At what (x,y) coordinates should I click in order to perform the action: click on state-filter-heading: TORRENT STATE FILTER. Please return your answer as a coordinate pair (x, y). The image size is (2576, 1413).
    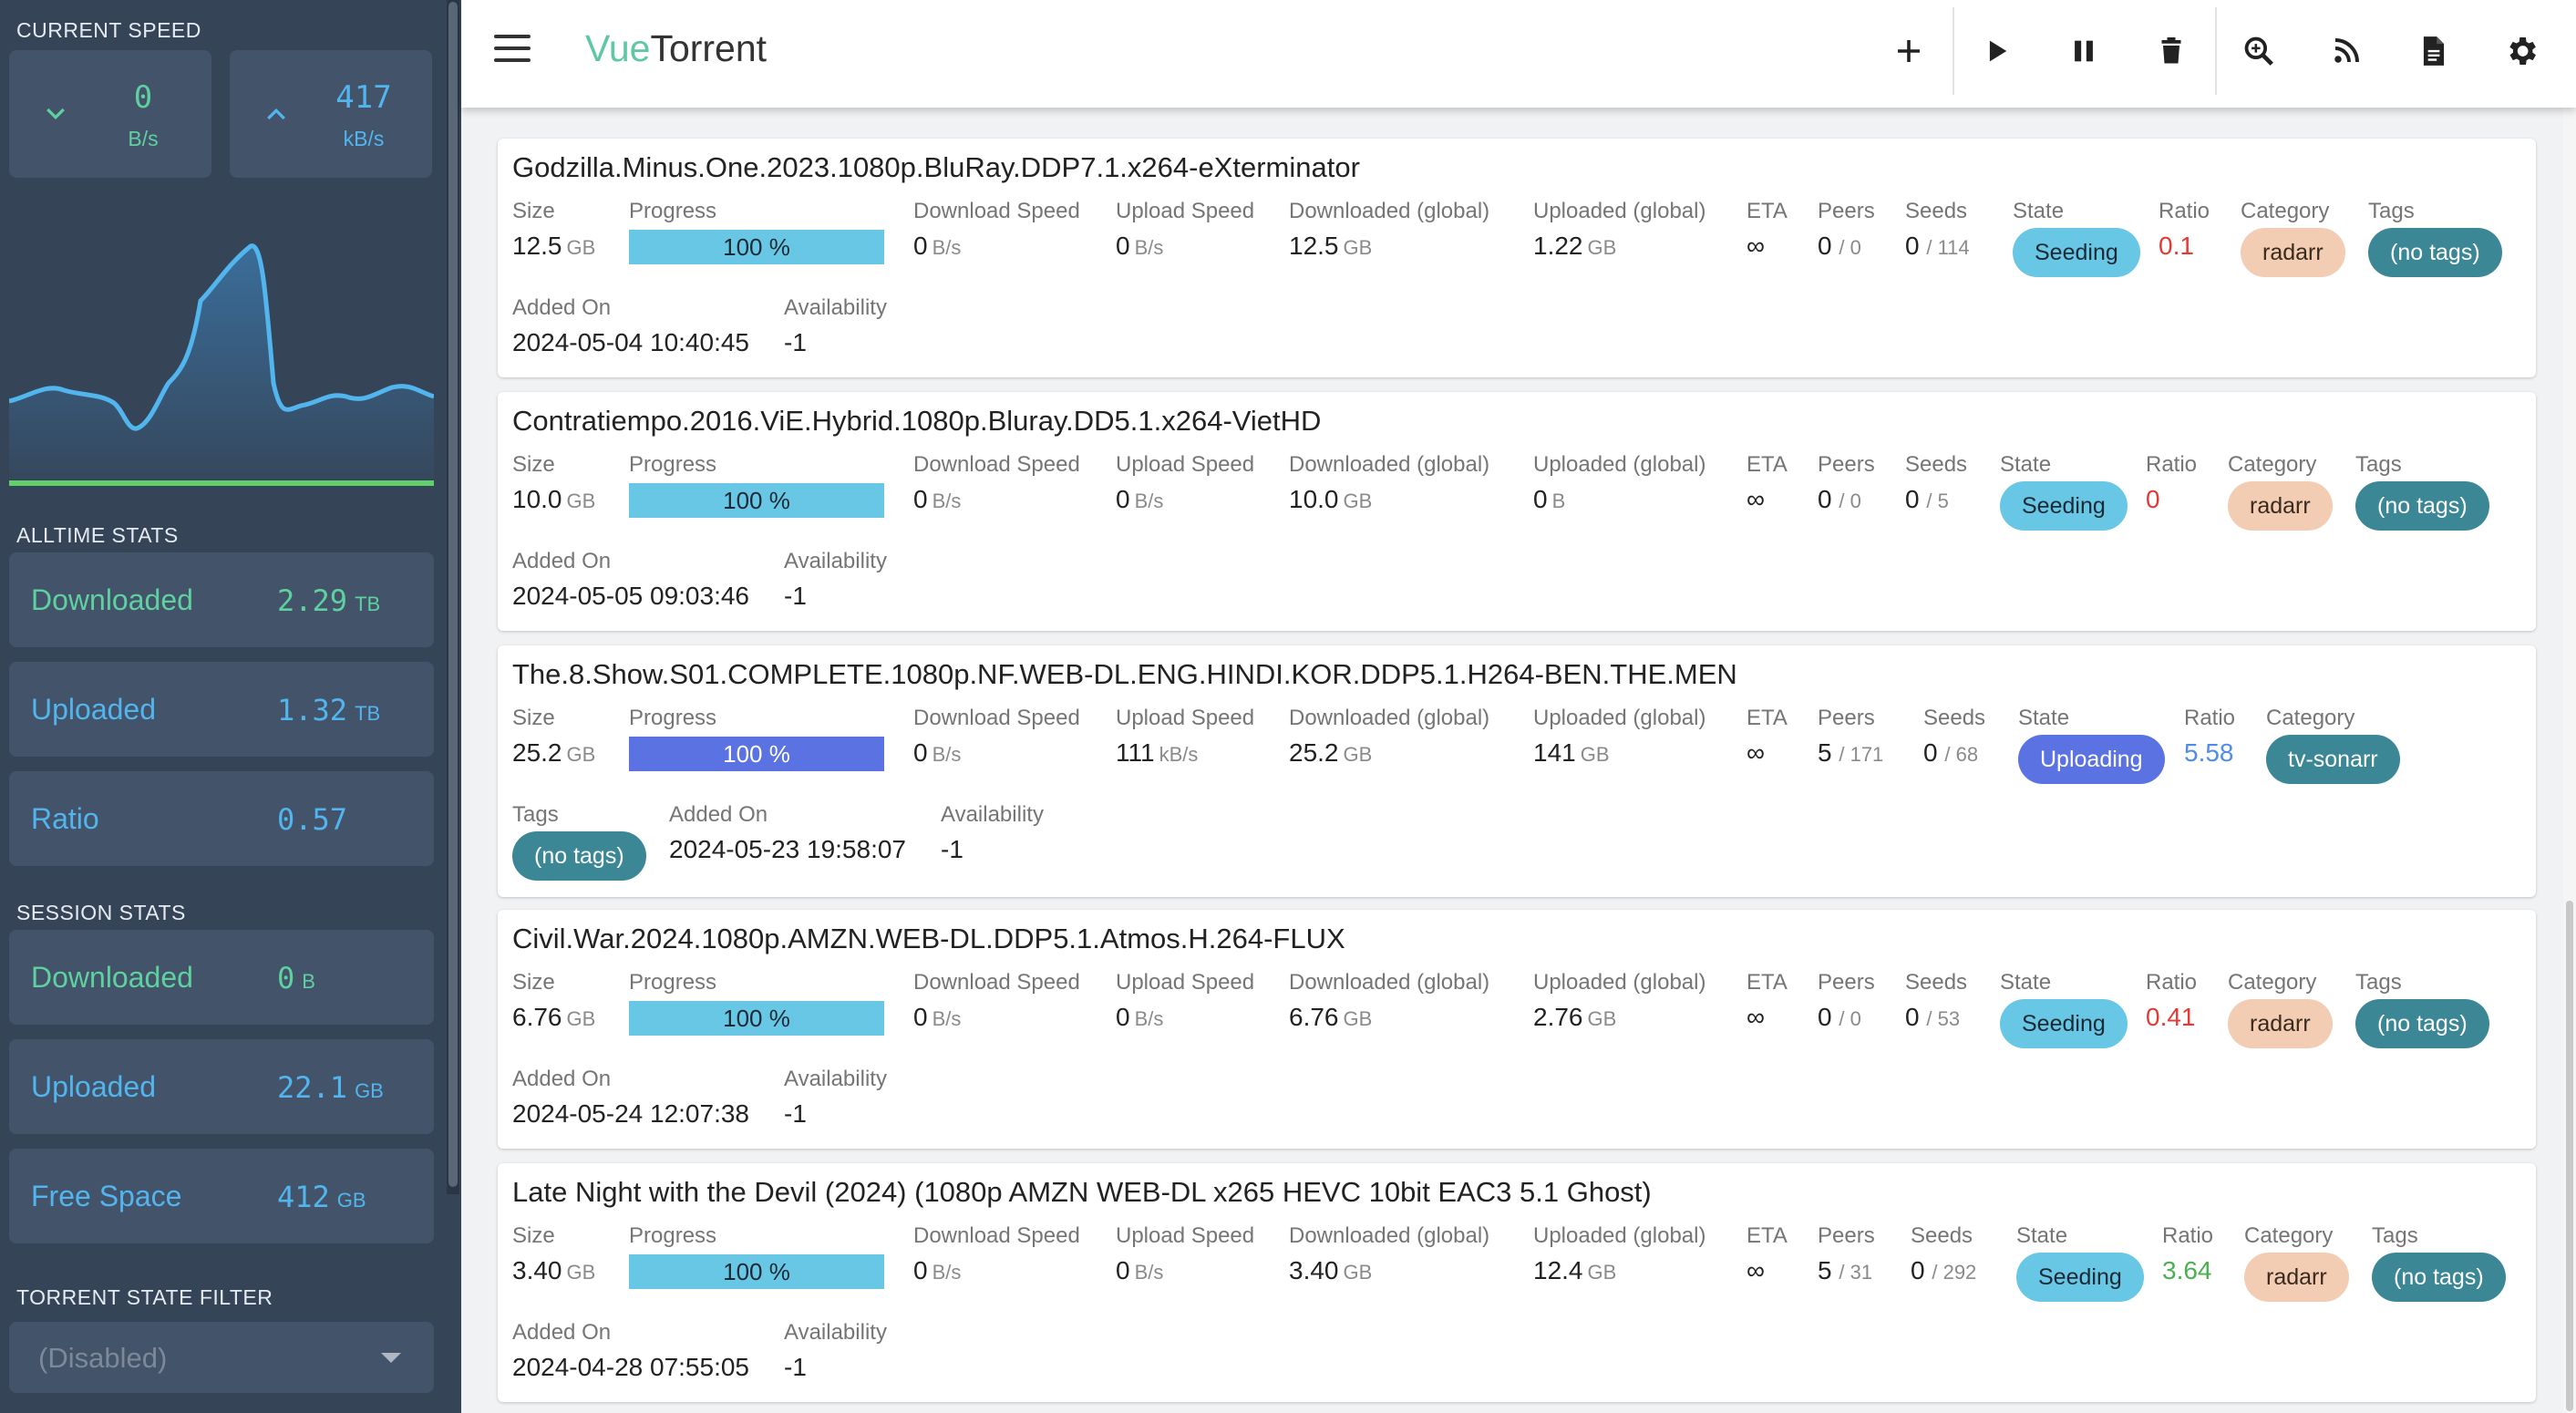
    Looking at the image, I should click on (144, 1297).